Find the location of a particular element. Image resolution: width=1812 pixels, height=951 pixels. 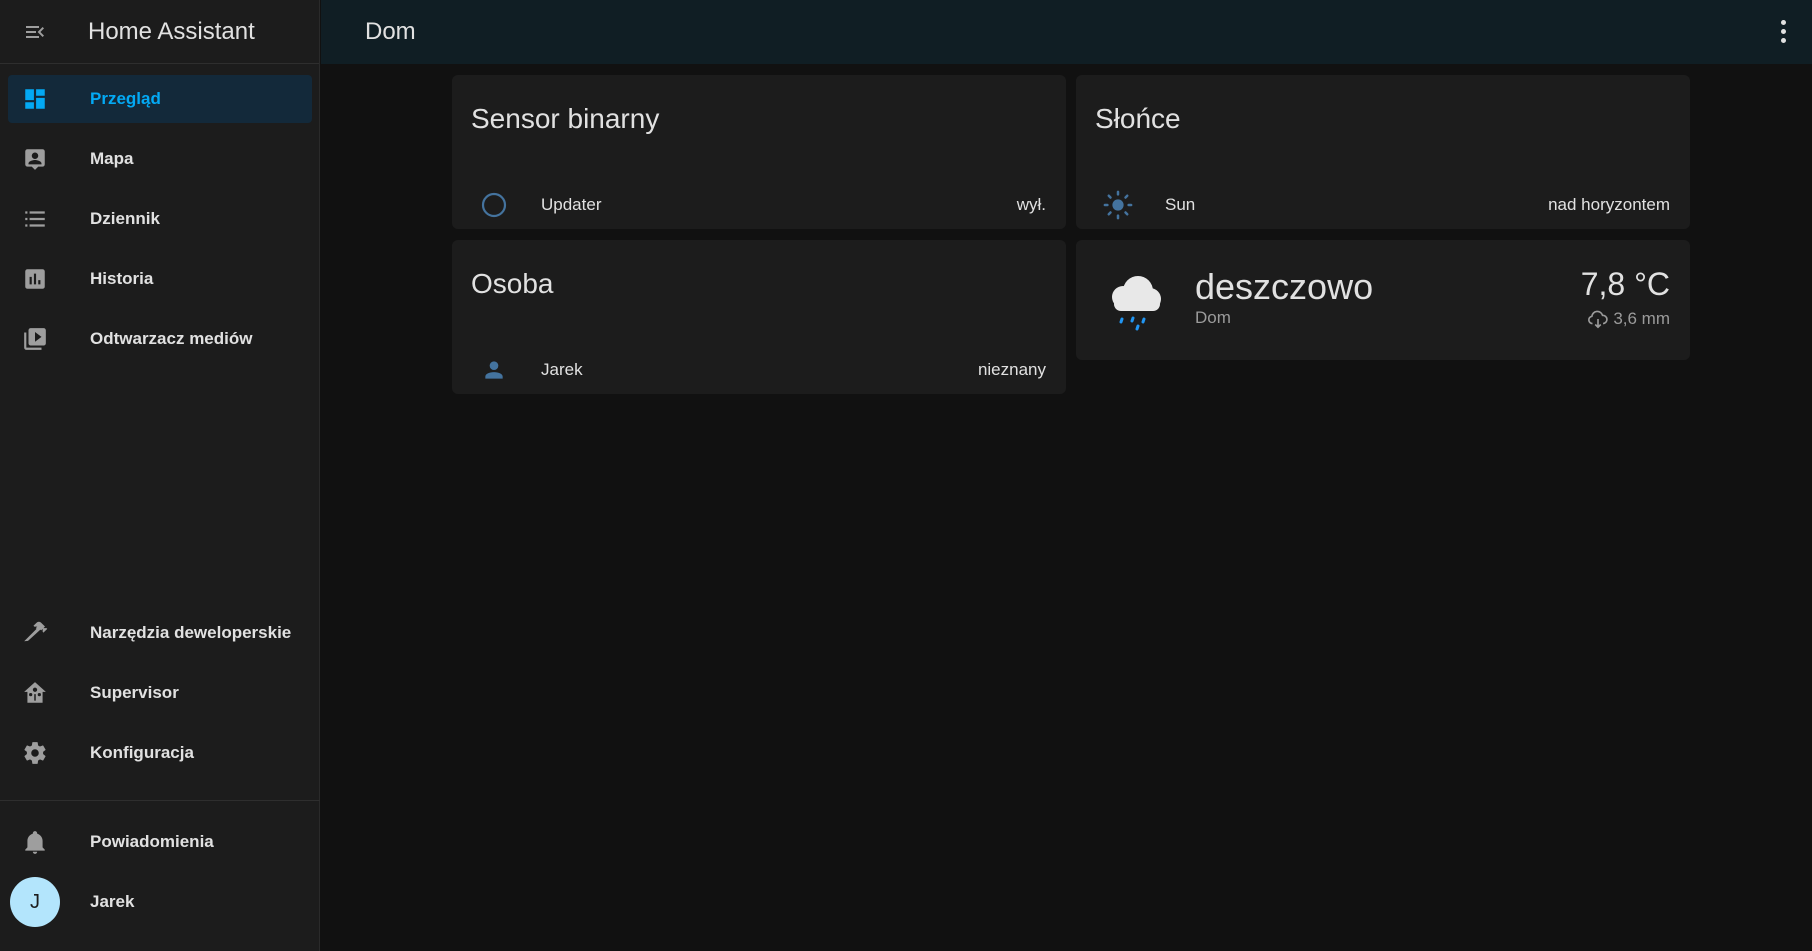

play-box-multiple-icon is located at coordinates (35, 339).